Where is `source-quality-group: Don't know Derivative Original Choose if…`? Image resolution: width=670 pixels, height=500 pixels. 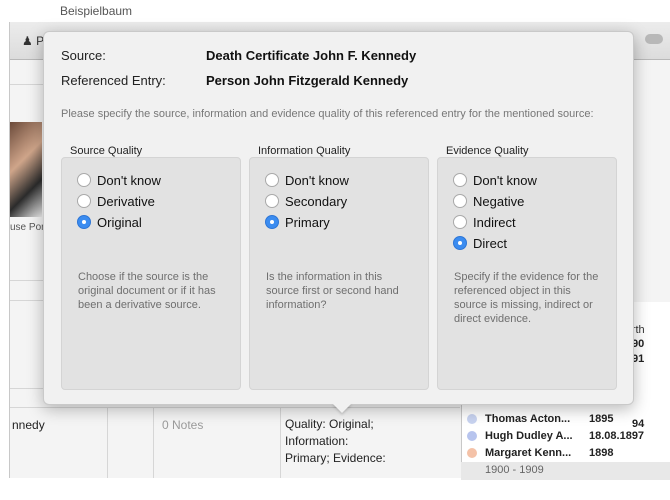
source-quality-group: Don't know Derivative Original Choose if… is located at coordinates (151, 273).